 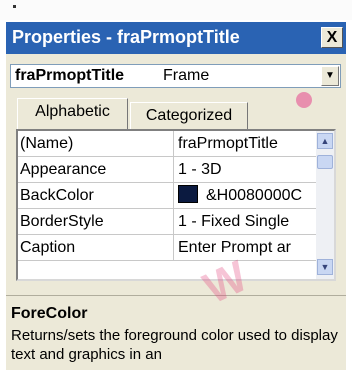 What do you see at coordinates (126, 37) in the screenshot?
I see `window-title: Properties - fraPrmoptTitle` at bounding box center [126, 37].